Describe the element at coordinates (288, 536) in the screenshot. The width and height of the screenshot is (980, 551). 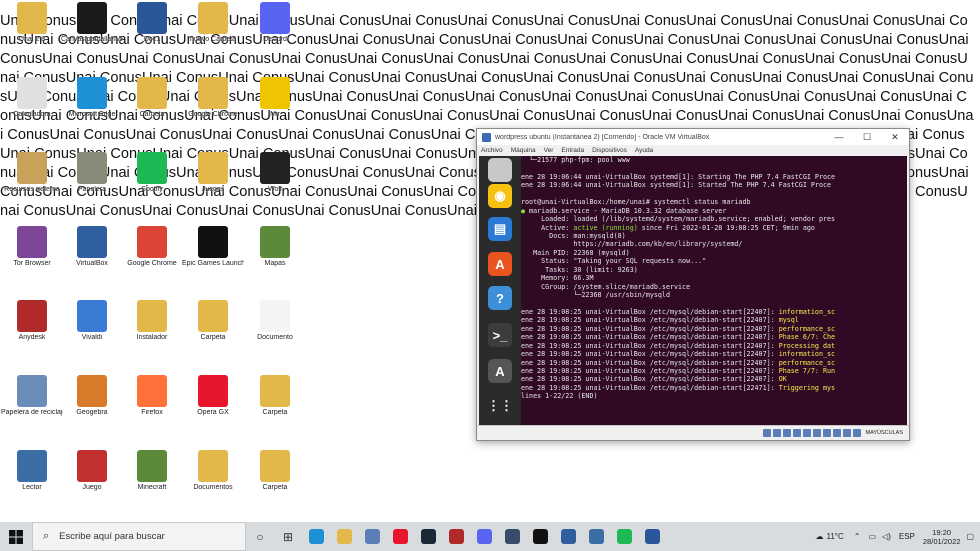
I see `widgets-button: ⊞` at that location.